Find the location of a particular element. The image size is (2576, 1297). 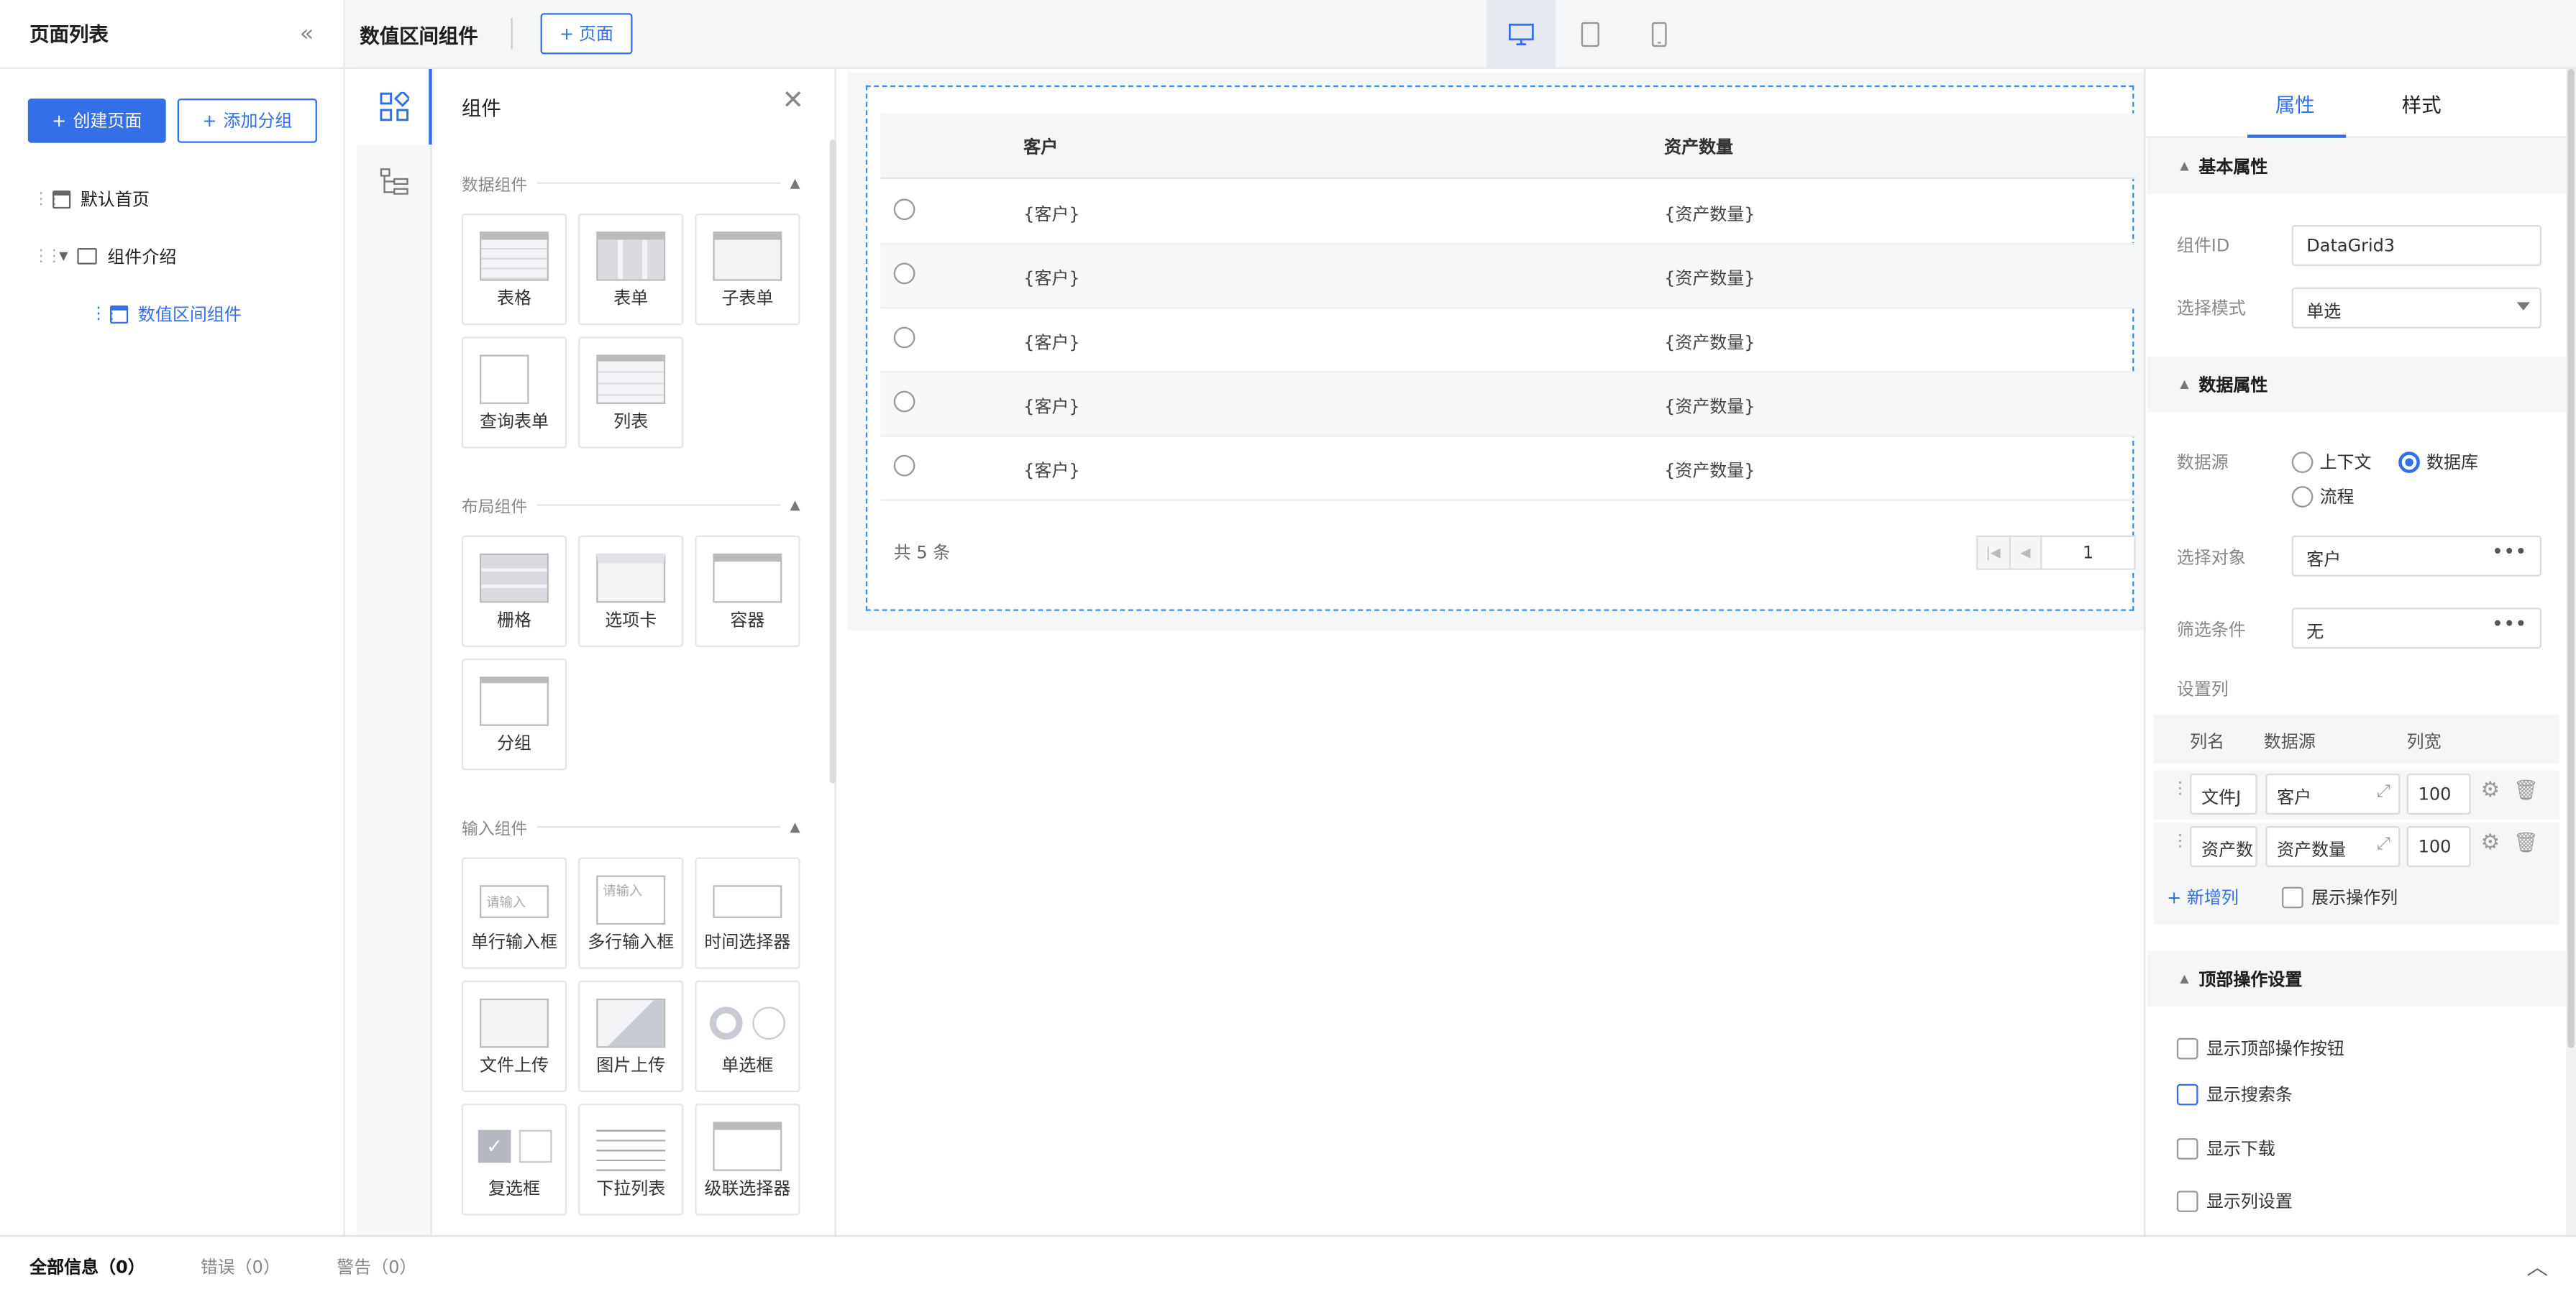

section-data-properties: ▲ 数据属性 is located at coordinates (2357, 384).